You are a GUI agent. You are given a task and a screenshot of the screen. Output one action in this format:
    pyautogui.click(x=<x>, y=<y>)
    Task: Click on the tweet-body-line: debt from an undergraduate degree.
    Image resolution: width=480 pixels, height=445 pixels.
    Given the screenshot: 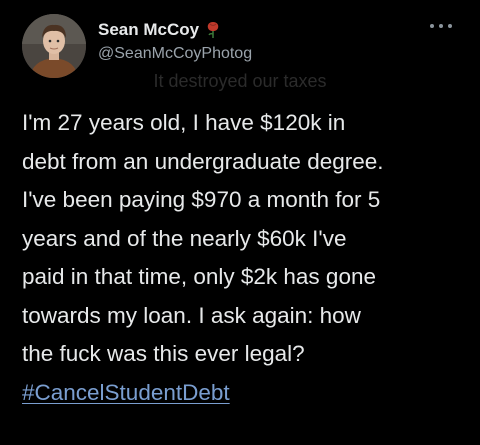 What is the action you would take?
    pyautogui.click(x=203, y=161)
    